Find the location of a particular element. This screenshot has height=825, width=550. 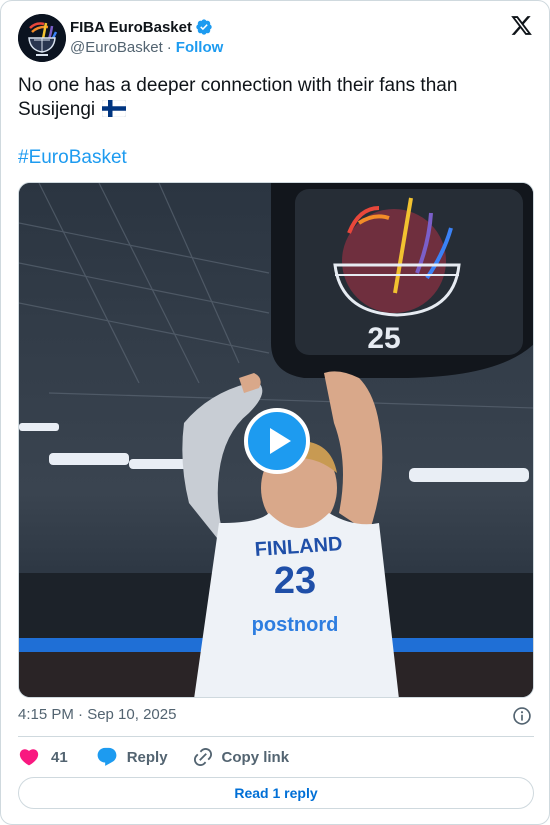

jersey-number: 23 is located at coordinates (295, 581).